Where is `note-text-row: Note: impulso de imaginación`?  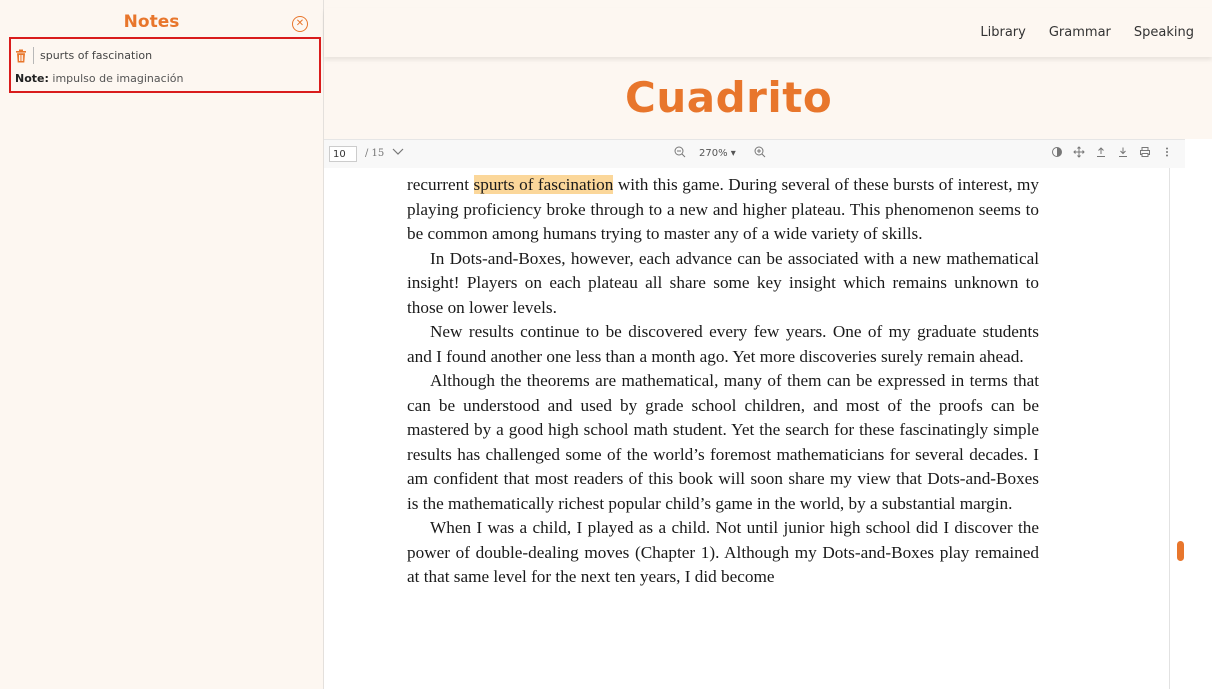
note-text-row: Note: impulso de imaginación is located at coordinates (99, 78).